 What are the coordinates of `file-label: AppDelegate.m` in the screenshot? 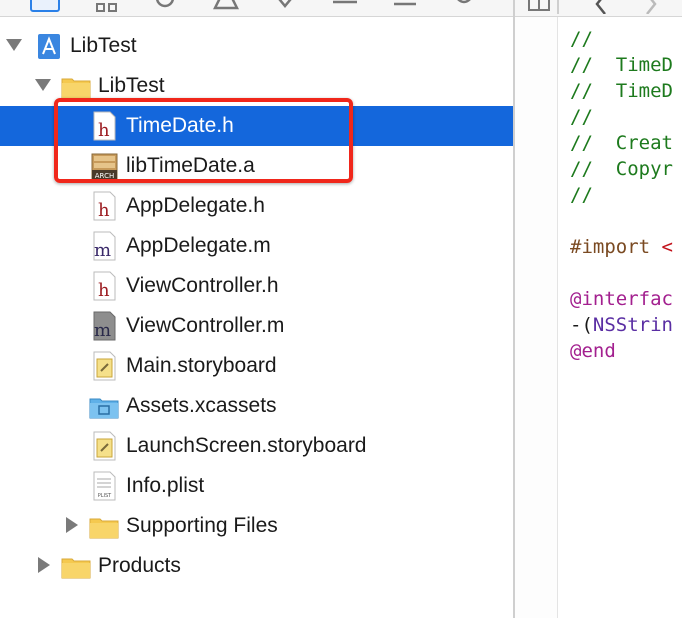 It's located at (198, 245).